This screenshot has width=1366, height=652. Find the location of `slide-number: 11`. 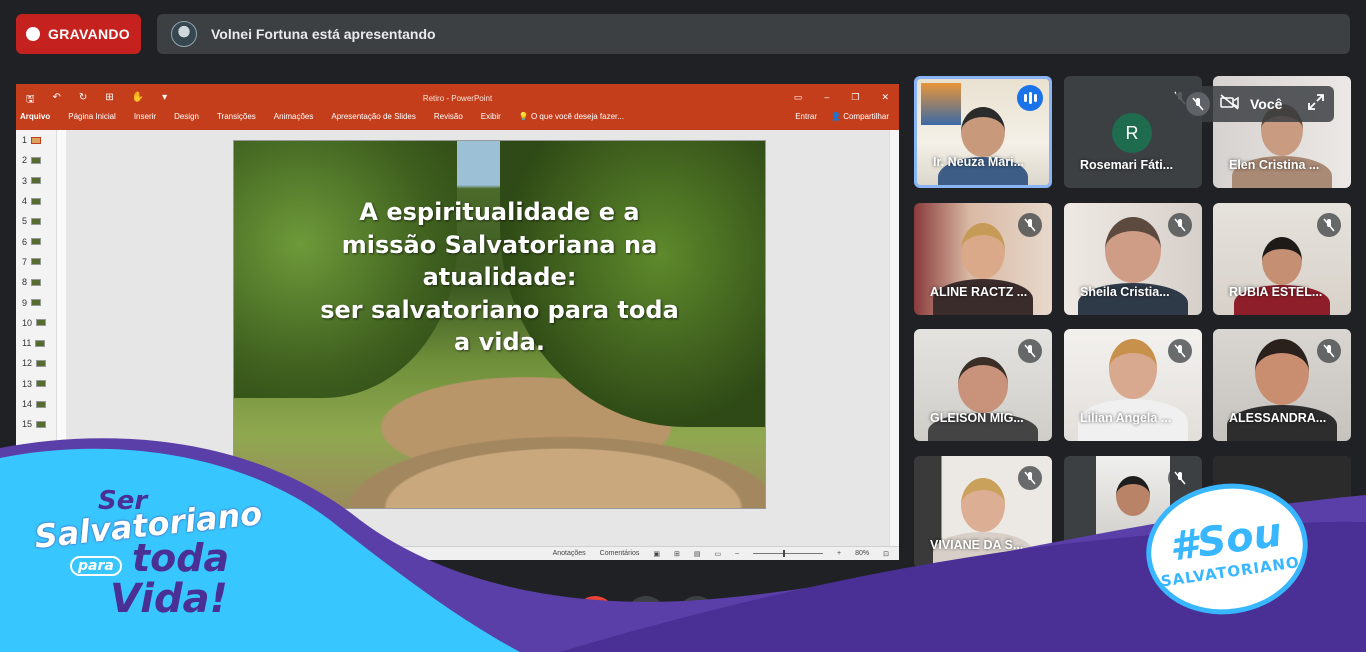

slide-number: 11 is located at coordinates (27, 343).